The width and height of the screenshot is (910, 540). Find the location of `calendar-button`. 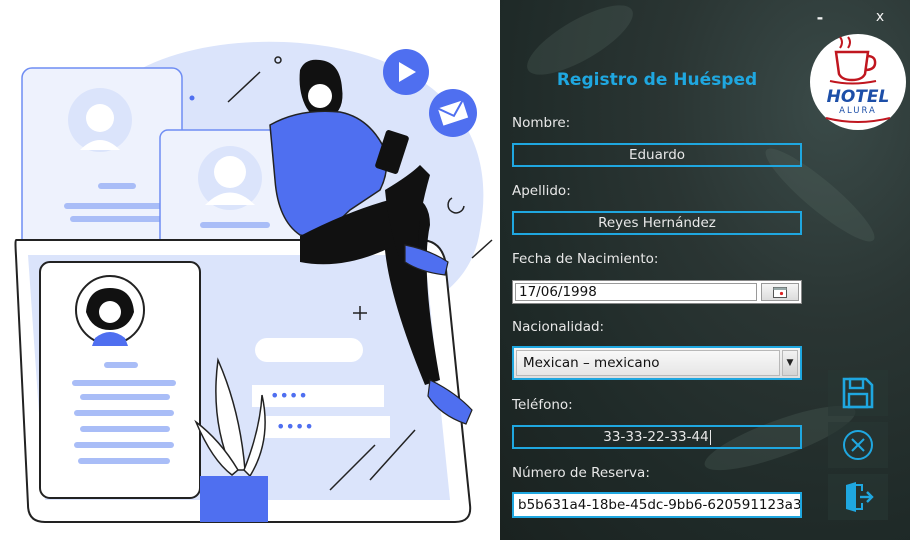

calendar-button is located at coordinates (780, 292).